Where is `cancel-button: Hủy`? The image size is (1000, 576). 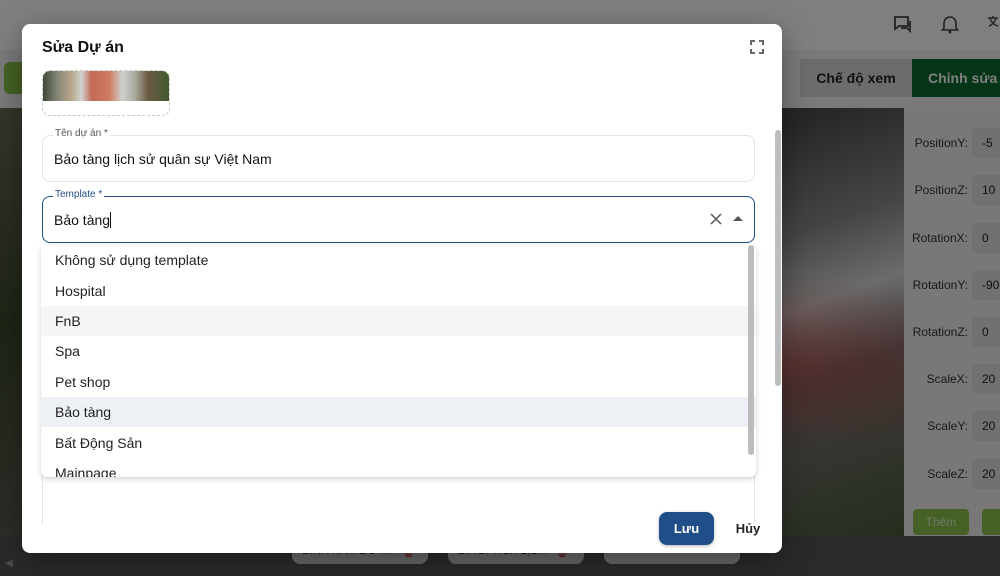 cancel-button: Hủy is located at coordinates (748, 528).